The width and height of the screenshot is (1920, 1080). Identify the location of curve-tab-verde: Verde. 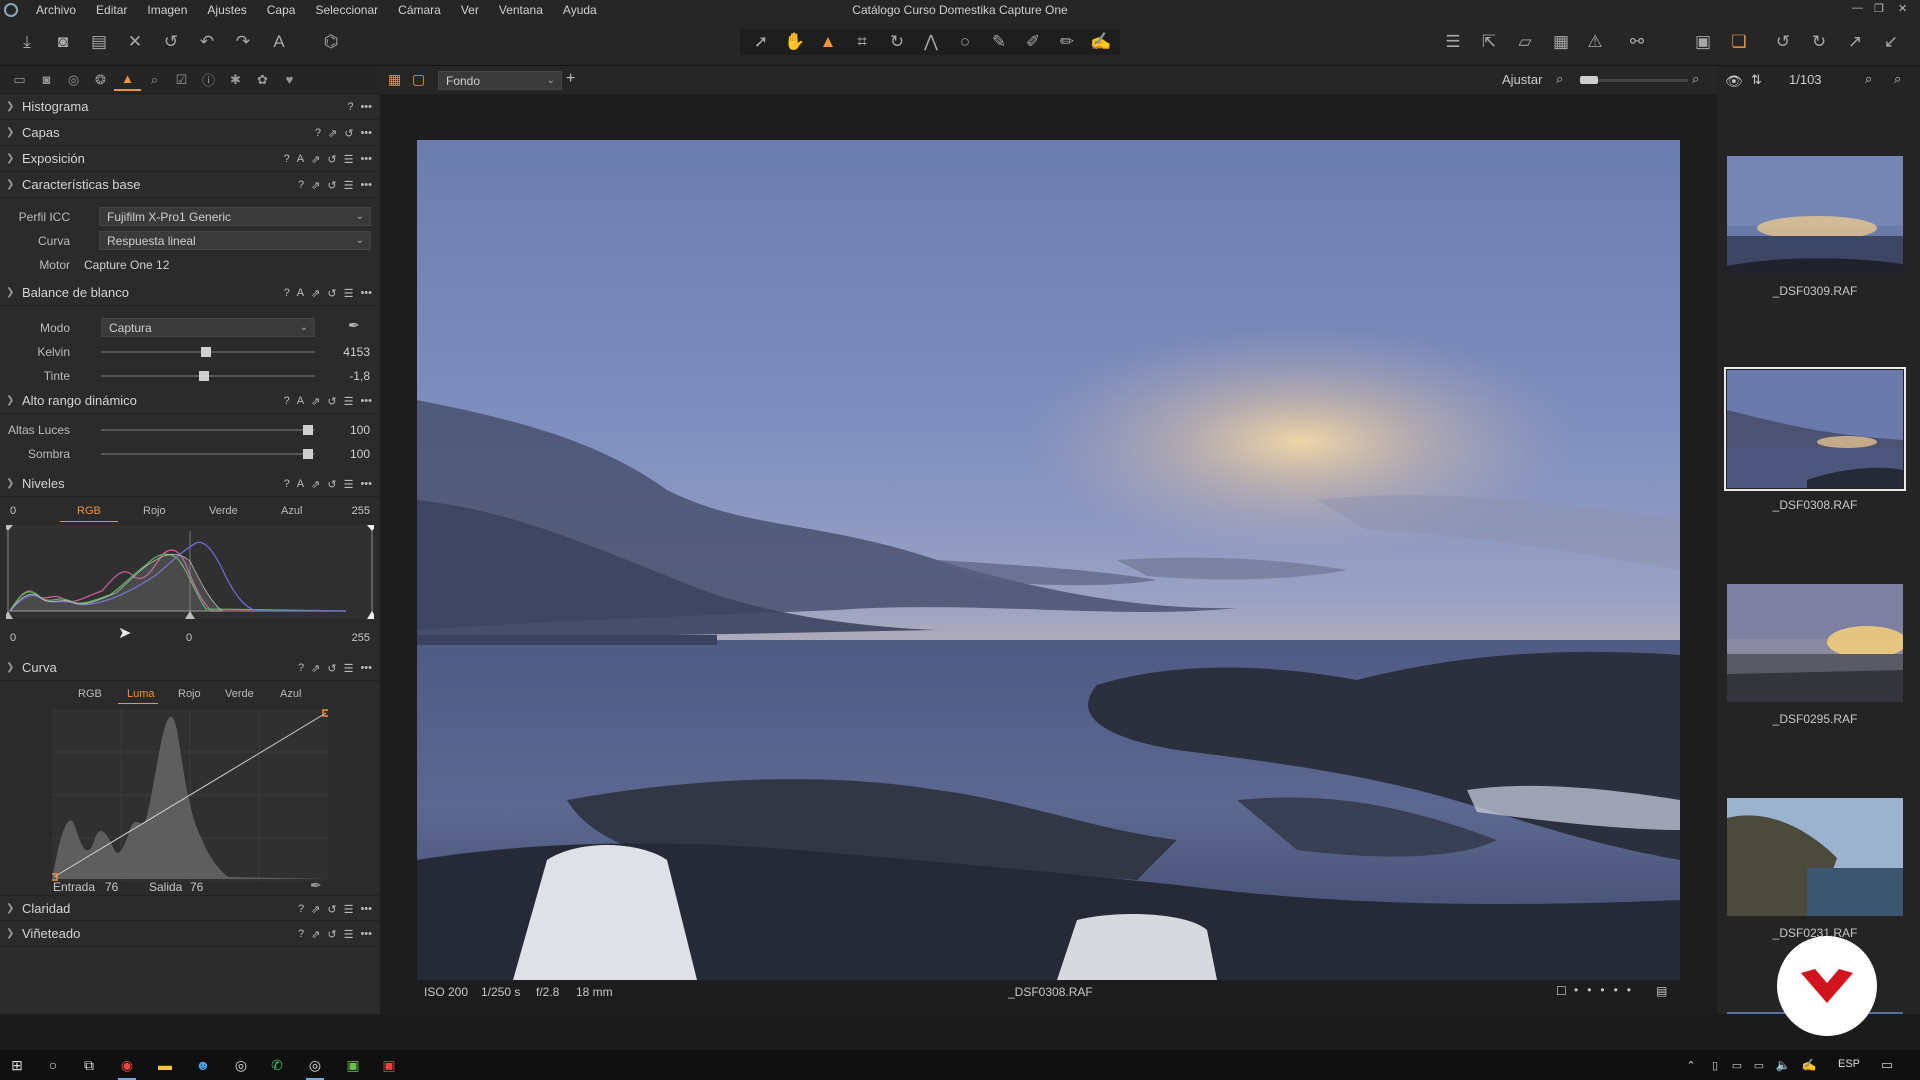
(239, 694).